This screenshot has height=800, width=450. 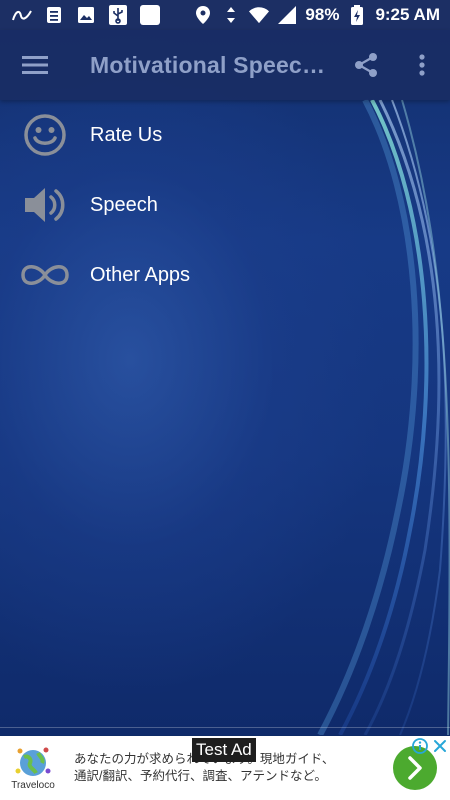 What do you see at coordinates (407, 14) in the screenshot?
I see `clock: 9:25 AM` at bounding box center [407, 14].